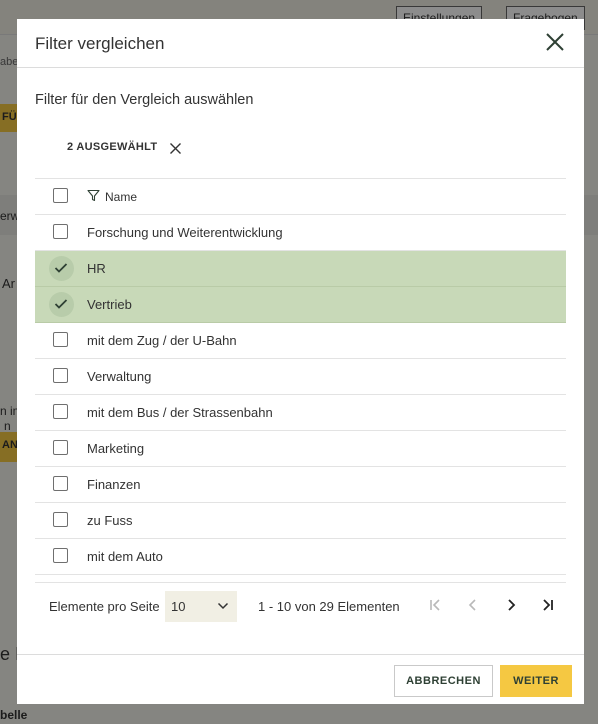 The image size is (598, 724). I want to click on clear-selection-button, so click(175, 148).